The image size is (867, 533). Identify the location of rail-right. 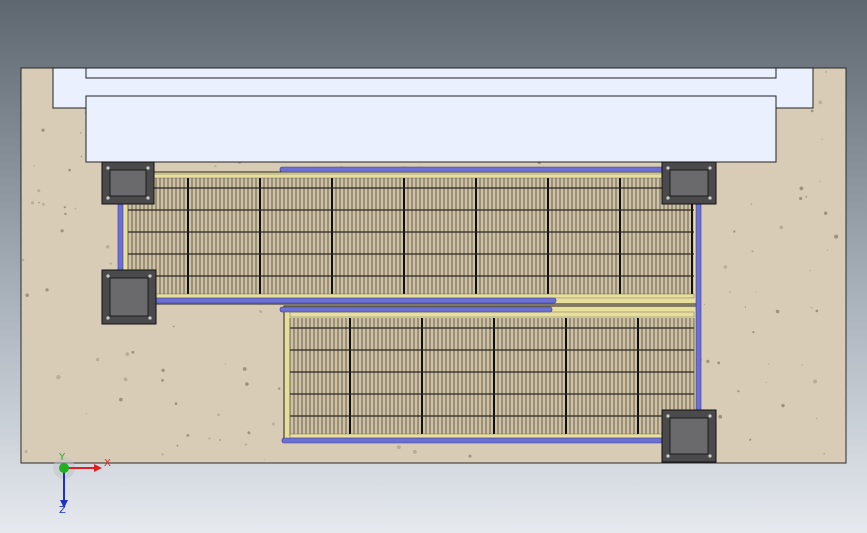
(698, 310).